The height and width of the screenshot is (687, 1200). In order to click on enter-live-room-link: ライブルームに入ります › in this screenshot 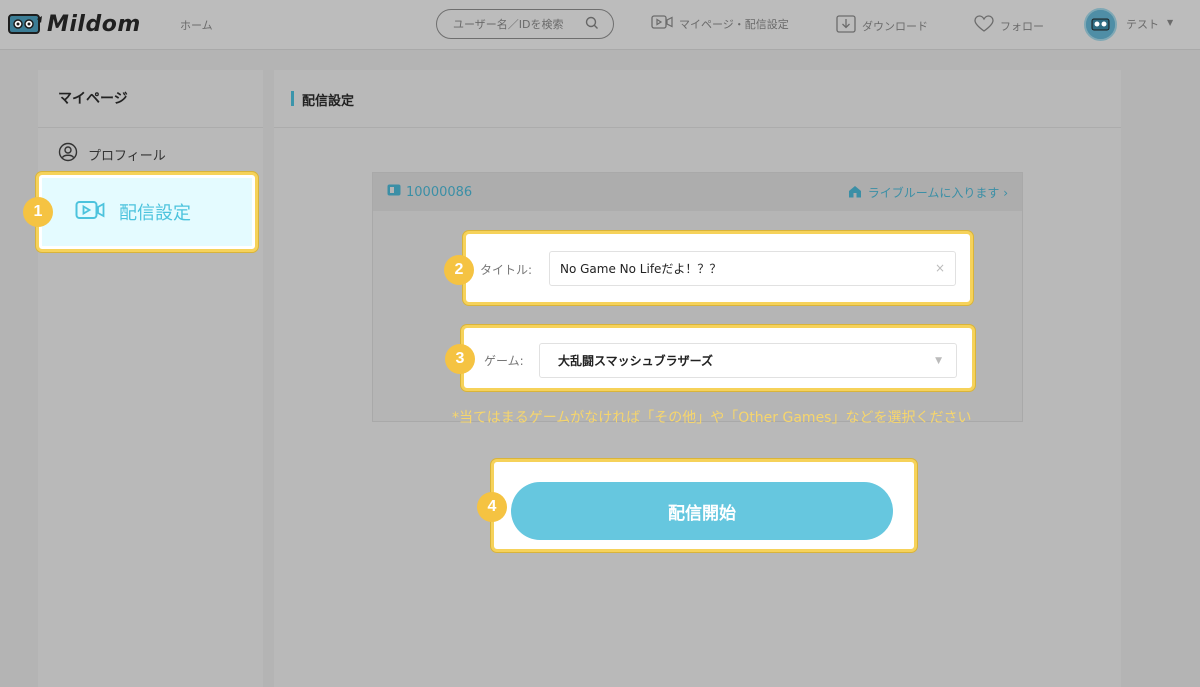, I will do `click(928, 192)`.